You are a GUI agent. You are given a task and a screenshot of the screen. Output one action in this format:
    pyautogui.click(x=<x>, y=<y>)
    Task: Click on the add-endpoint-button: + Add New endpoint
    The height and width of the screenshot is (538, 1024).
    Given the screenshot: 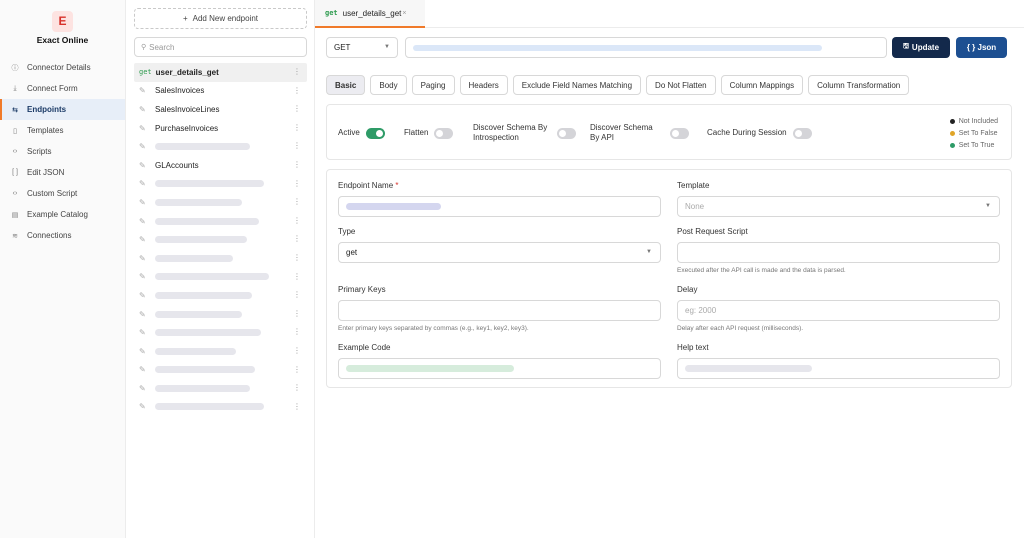 What is the action you would take?
    pyautogui.click(x=220, y=18)
    